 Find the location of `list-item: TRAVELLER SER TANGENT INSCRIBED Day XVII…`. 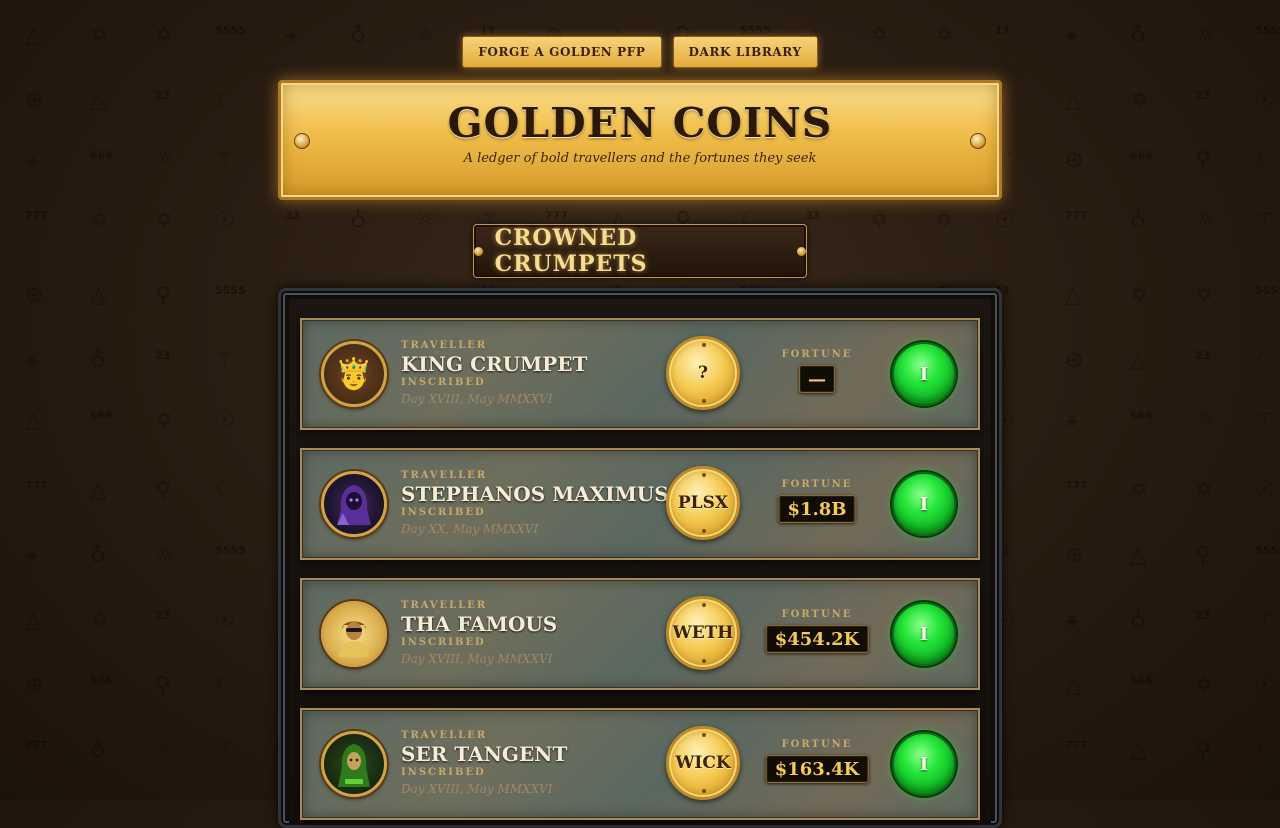

list-item: TRAVELLER SER TANGENT INSCRIBED Day XVII… is located at coordinates (640, 764).